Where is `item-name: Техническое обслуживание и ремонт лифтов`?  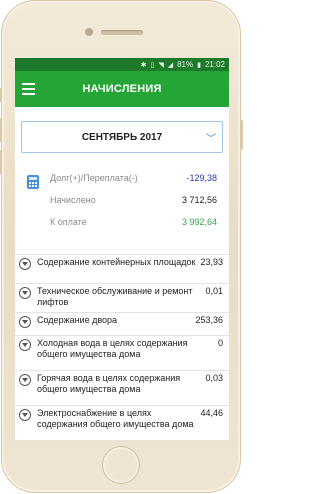 item-name: Техническое обслуживание и ремонт лифтов is located at coordinates (115, 296).